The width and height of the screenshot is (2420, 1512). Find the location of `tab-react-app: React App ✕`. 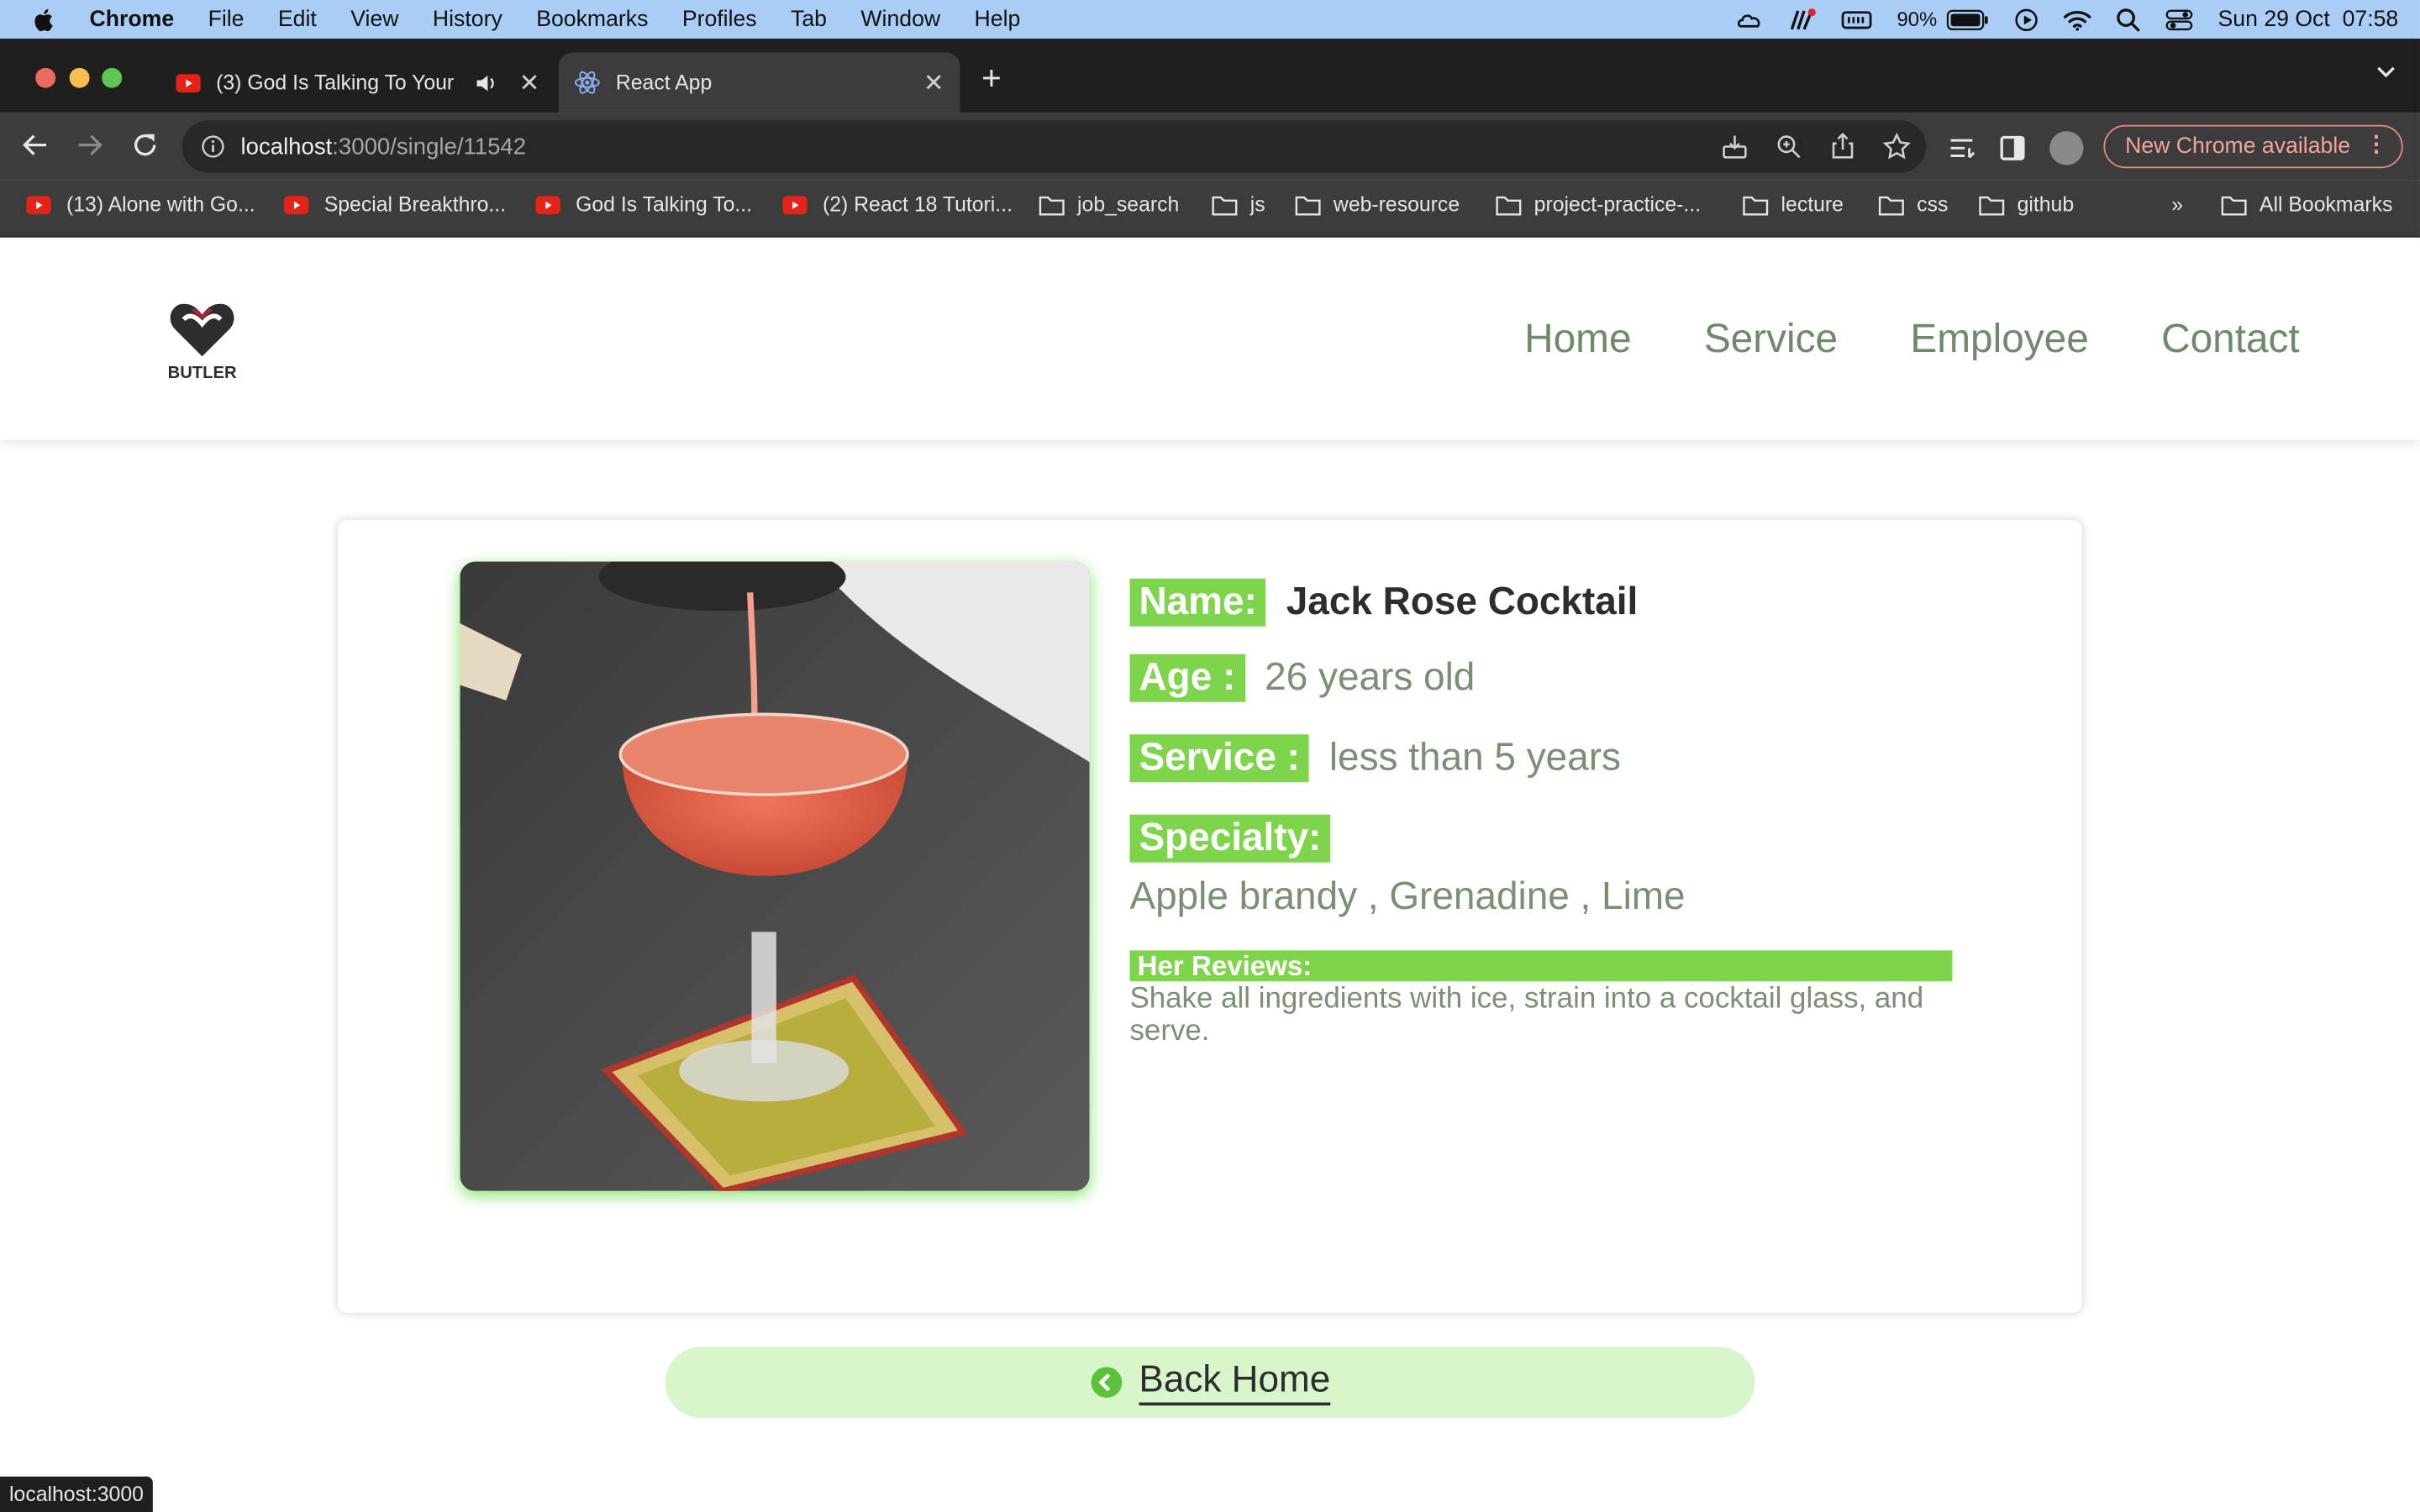

tab-react-app: React App ✕ is located at coordinates (759, 82).